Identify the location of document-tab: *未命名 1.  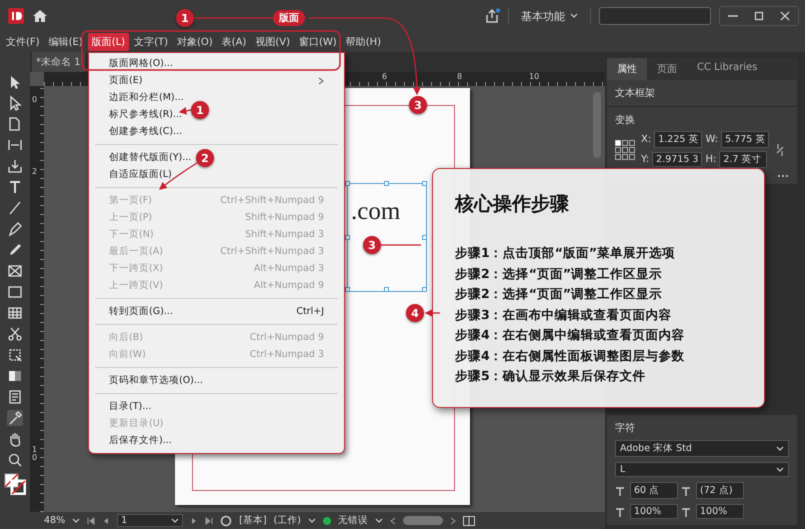
(58, 62).